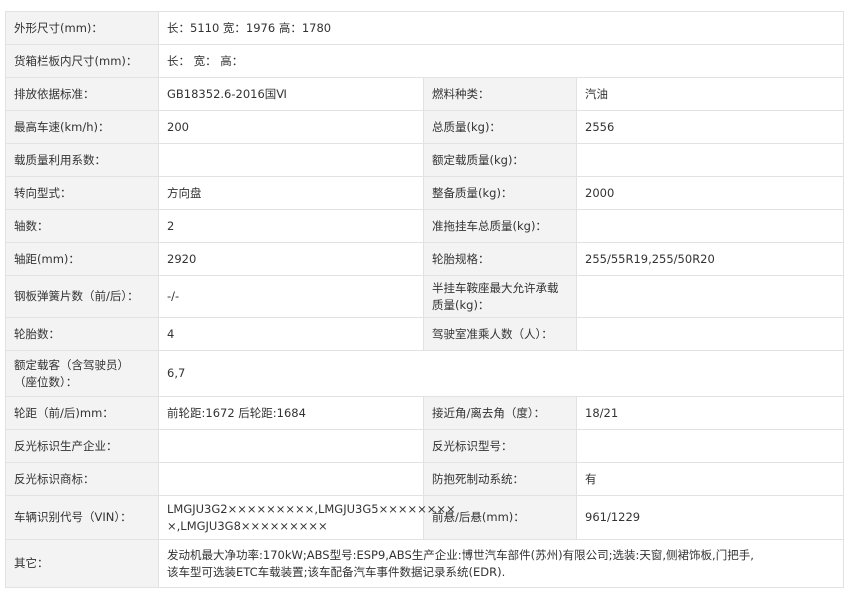 The image size is (852, 600). I want to click on spec-value: 200, so click(291, 127).